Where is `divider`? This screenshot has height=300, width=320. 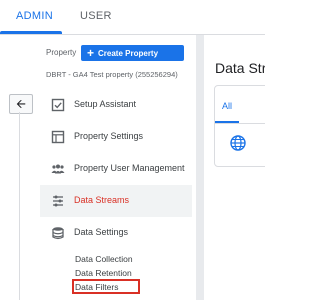
divider is located at coordinates (240, 123).